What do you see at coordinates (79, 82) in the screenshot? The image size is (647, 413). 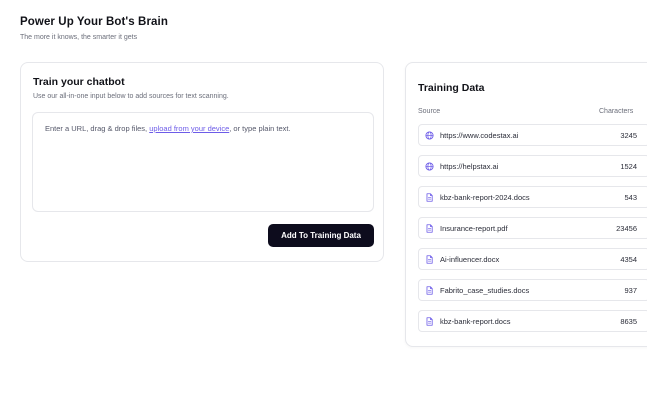 I see `train-card-title: Train your chatbot` at bounding box center [79, 82].